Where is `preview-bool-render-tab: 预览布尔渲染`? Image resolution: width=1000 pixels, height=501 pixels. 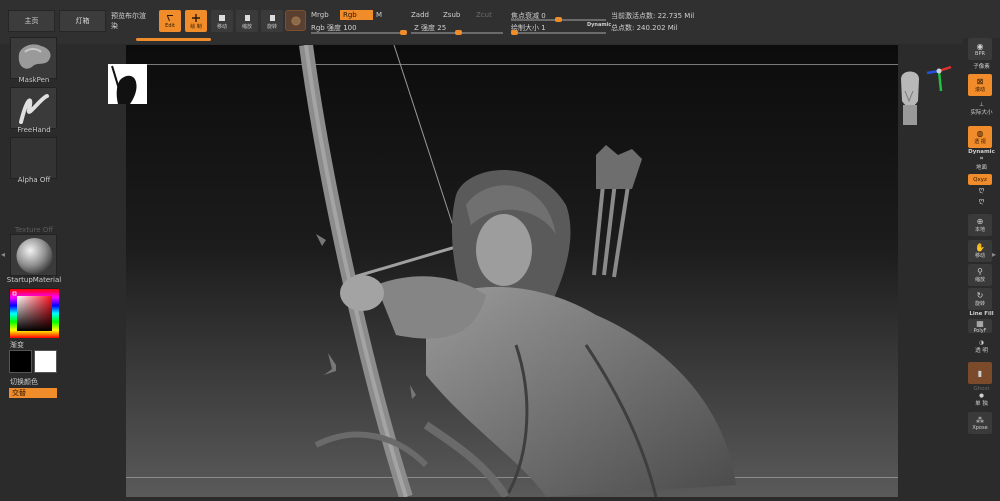
preview-bool-render-tab: 预览布尔渲染 is located at coordinates (131, 21).